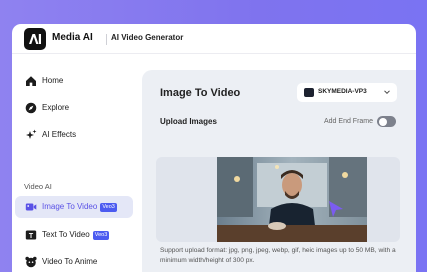 The image size is (427, 272). I want to click on top-bar: Media AI AI Video Generator, so click(214, 39).